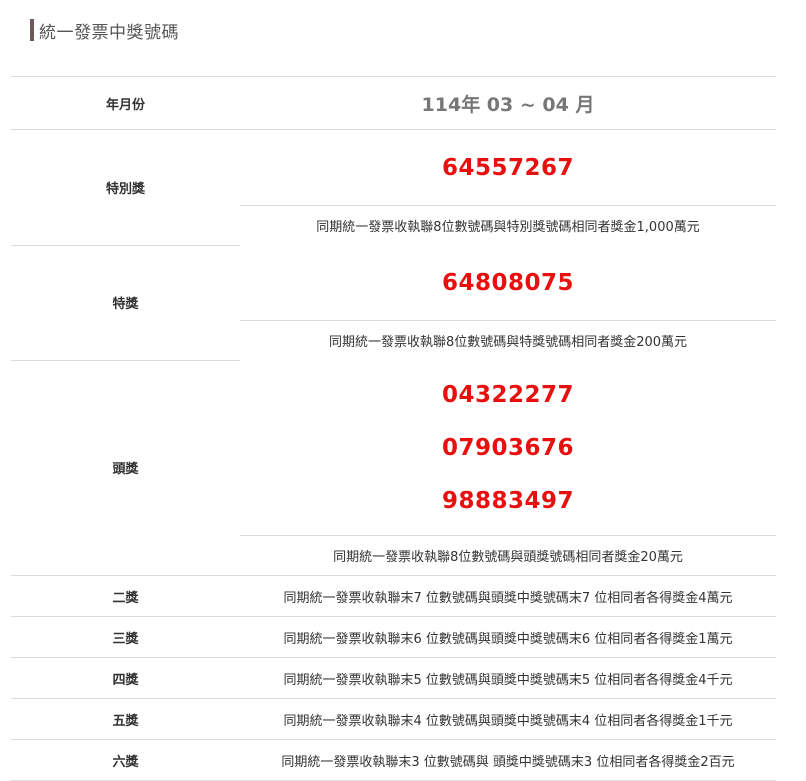 This screenshot has width=806, height=781. What do you see at coordinates (508, 637) in the screenshot?
I see `third-prize-desc: 同期統一發票收執聯末6 位數號碼與頭獎中獎號碼末6 位相同者各得獎金1萬元` at bounding box center [508, 637].